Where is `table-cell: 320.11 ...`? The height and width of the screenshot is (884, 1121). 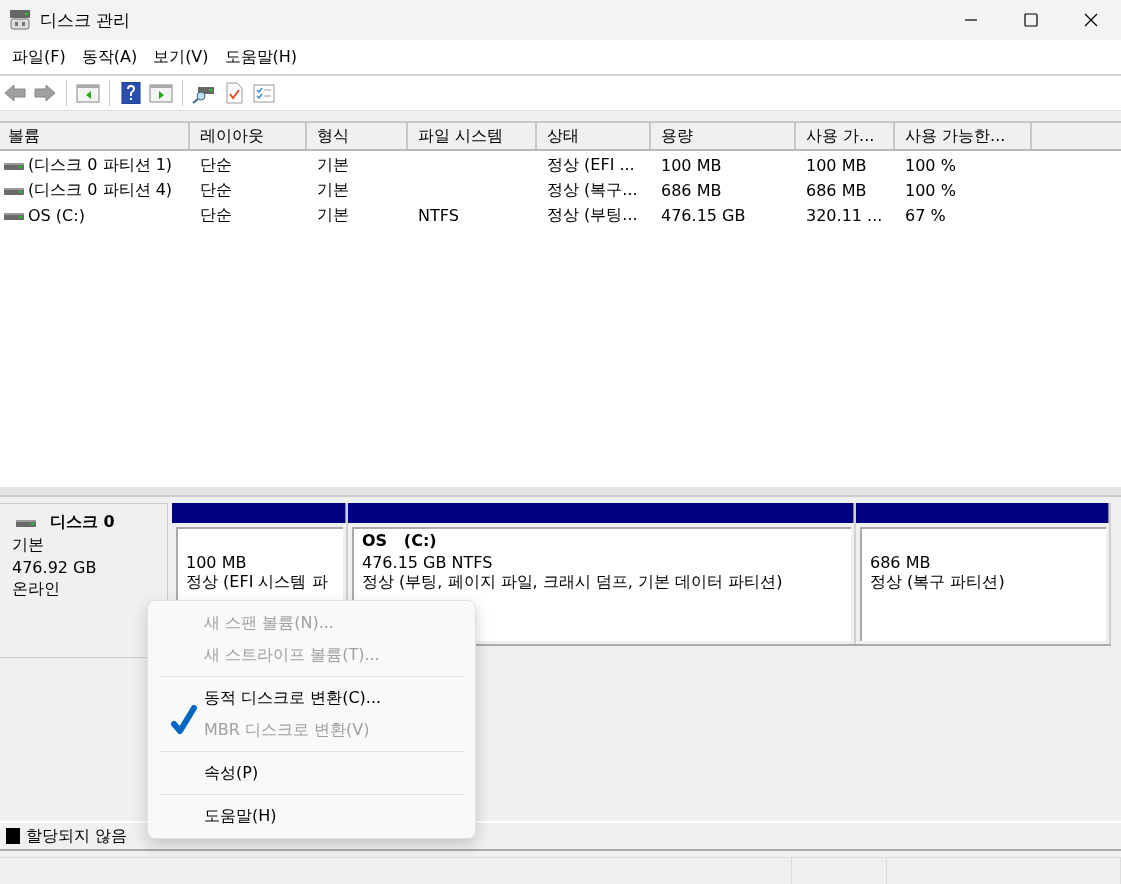 table-cell: 320.11 ... is located at coordinates (844, 215).